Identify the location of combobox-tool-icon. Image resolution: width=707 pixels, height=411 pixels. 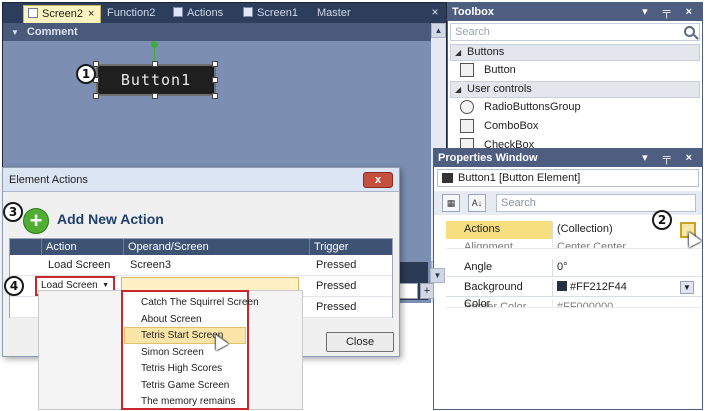
(467, 126).